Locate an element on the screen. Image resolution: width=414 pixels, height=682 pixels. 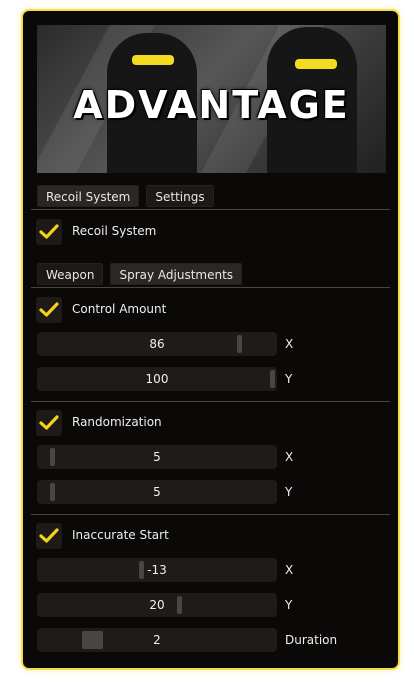
inaccurate-start-x-slider: -13 is located at coordinates (157, 570).